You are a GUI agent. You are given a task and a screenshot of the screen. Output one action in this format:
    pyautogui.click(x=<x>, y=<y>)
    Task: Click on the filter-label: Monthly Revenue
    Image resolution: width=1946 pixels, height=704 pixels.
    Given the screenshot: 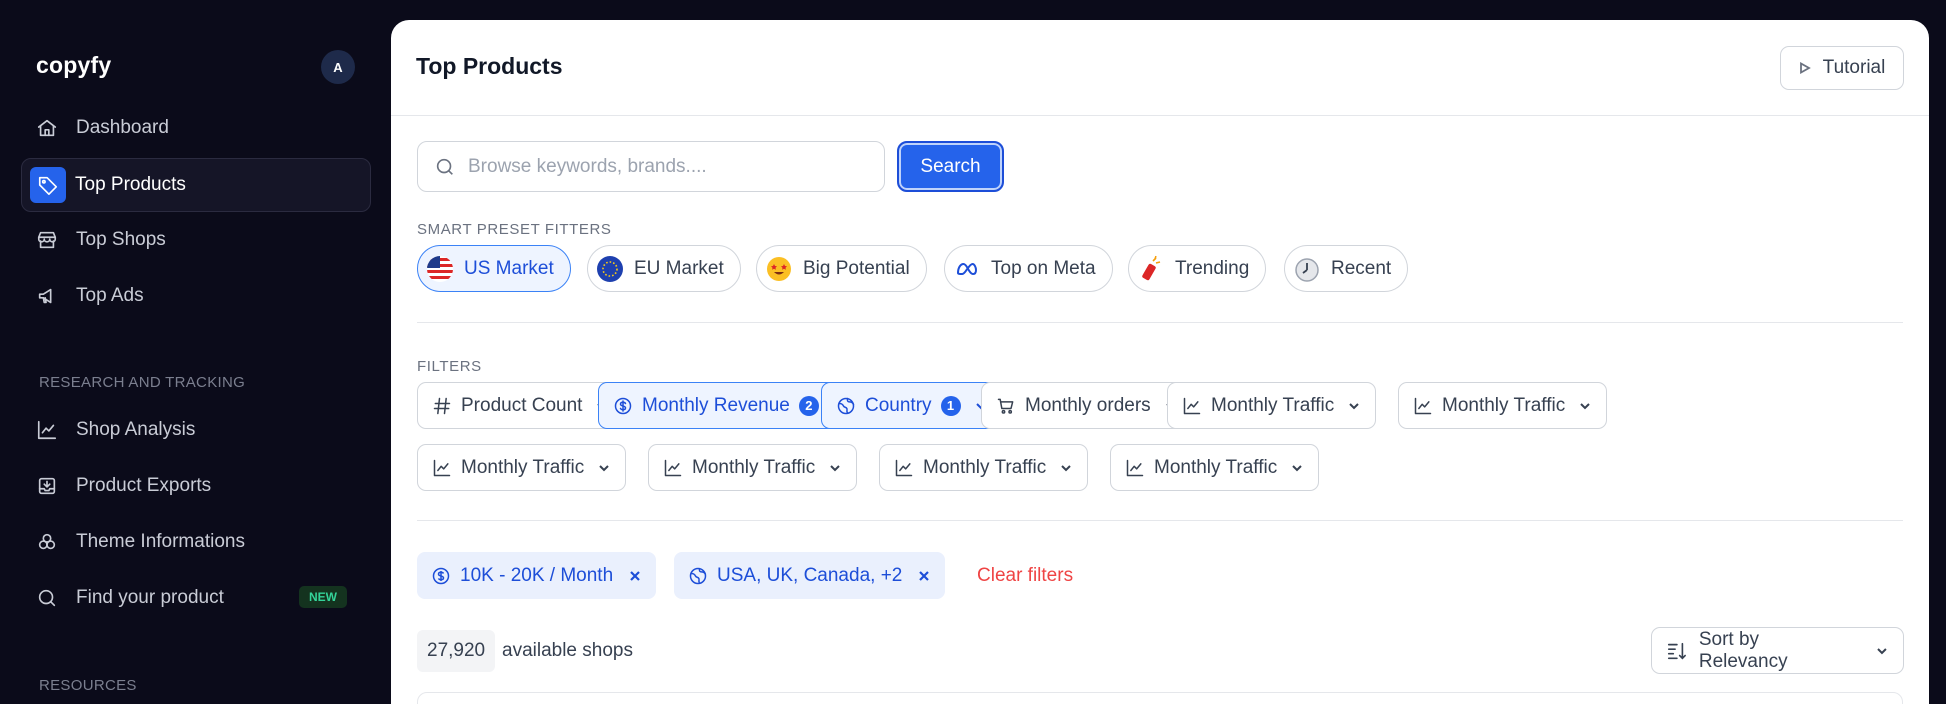 What is the action you would take?
    pyautogui.click(x=716, y=405)
    